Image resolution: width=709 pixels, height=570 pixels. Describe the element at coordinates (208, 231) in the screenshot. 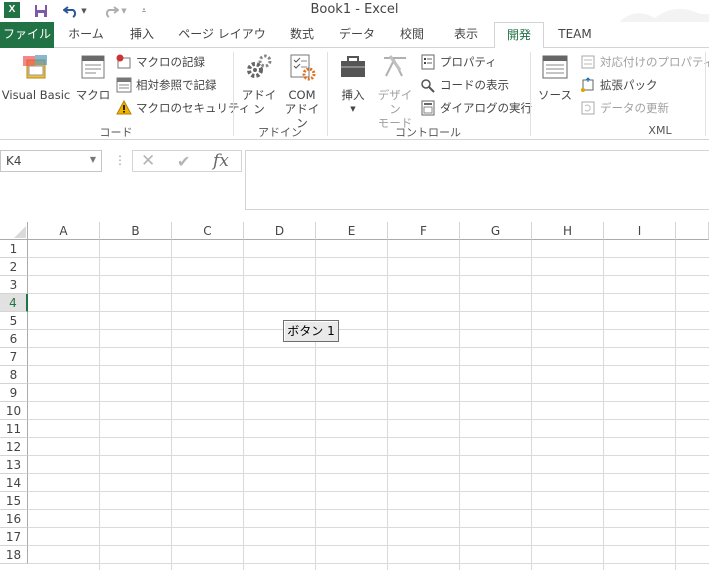

I see `column-header-c: C` at that location.